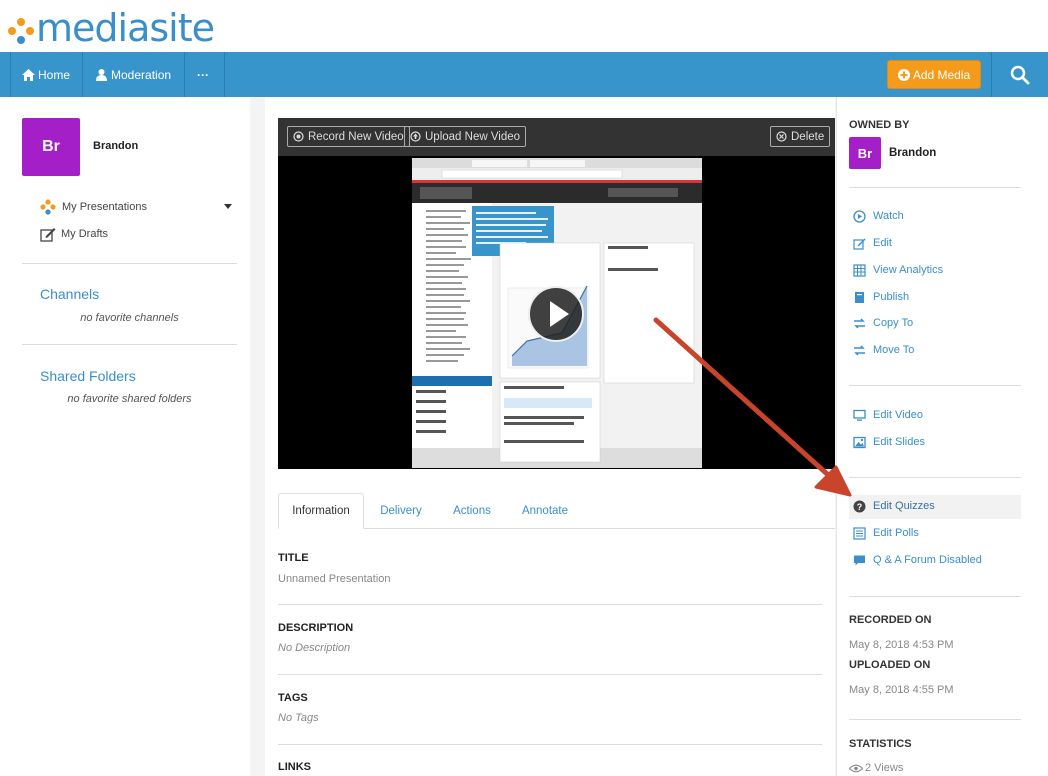  Describe the element at coordinates (556, 137) in the screenshot. I see `video-toolbar: Record New Video Upload New Video Delete` at that location.